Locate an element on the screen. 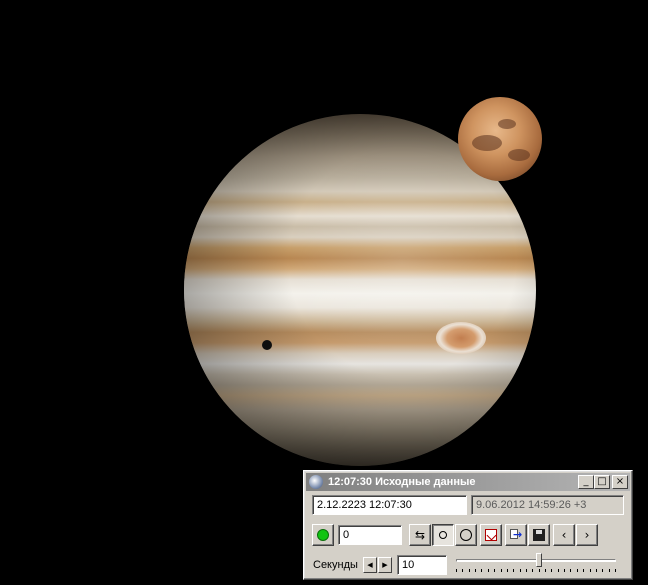 The width and height of the screenshot is (648, 585). big-circle-button is located at coordinates (466, 535).